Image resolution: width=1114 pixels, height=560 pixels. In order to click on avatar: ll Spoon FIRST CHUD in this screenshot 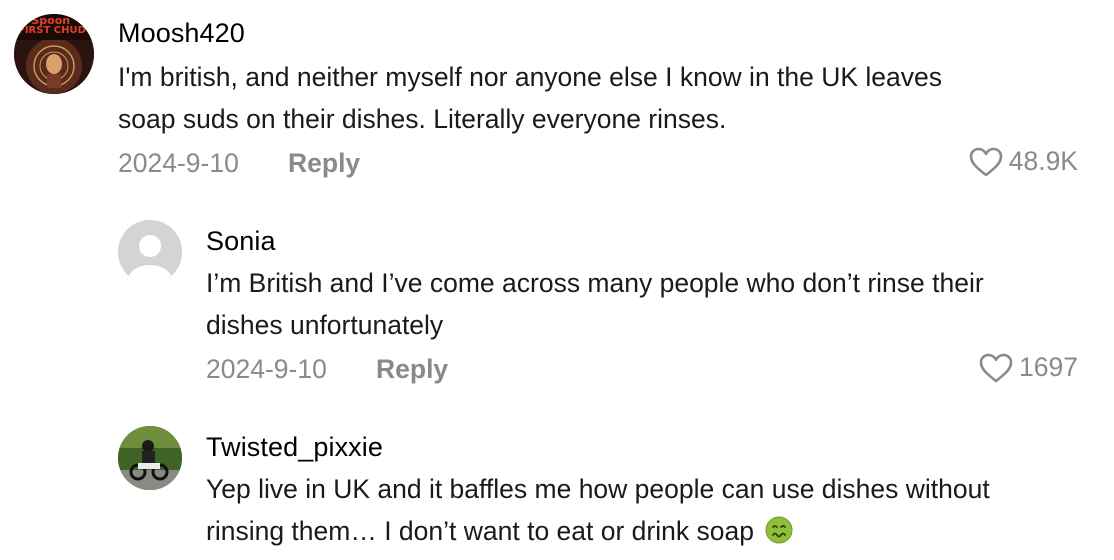, I will do `click(54, 54)`.